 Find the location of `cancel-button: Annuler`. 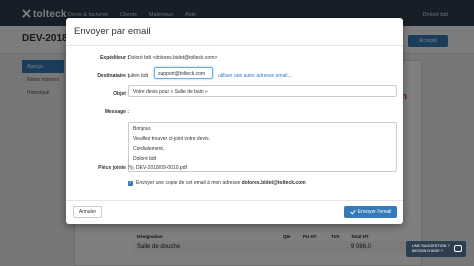

cancel-button: Annuler is located at coordinates (87, 212).